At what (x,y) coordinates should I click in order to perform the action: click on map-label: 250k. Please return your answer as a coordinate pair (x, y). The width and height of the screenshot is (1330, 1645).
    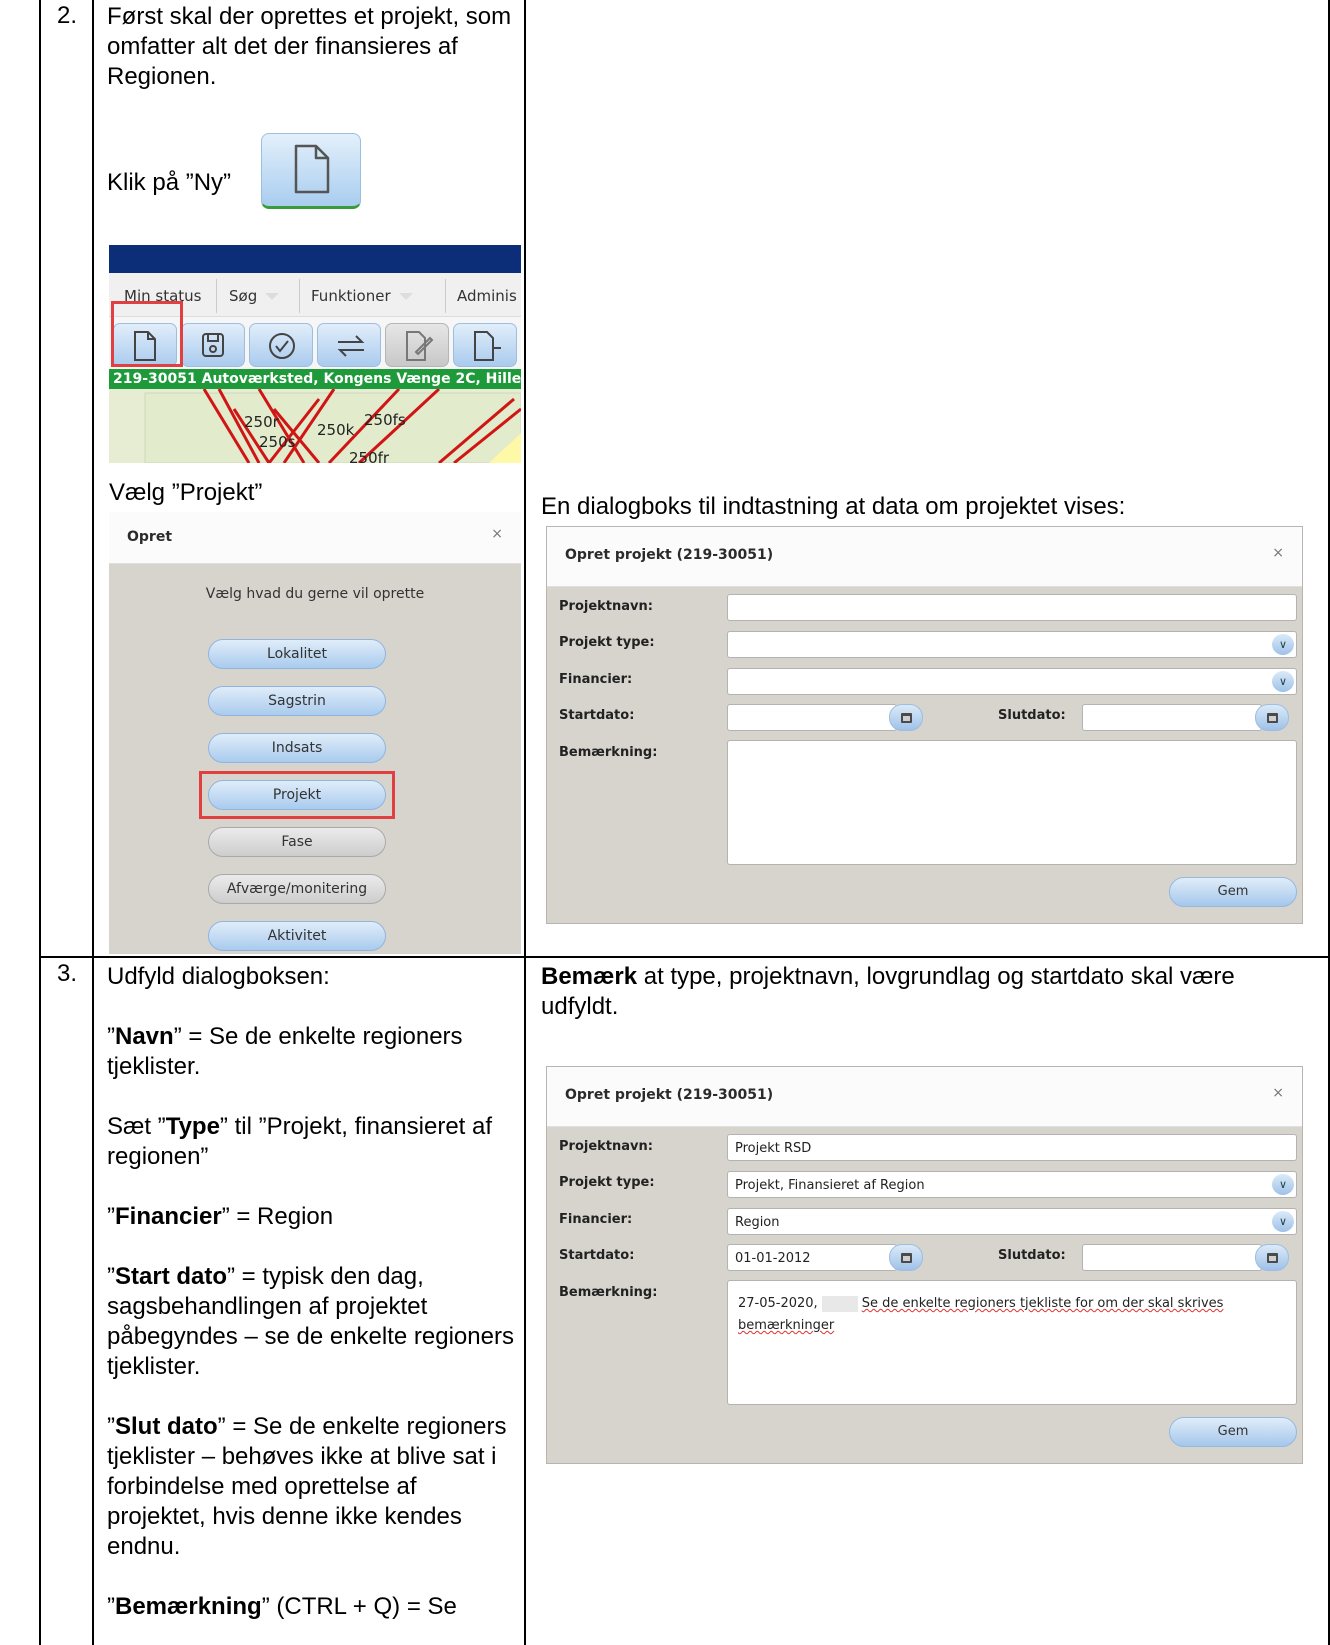
    Looking at the image, I should click on (336, 430).